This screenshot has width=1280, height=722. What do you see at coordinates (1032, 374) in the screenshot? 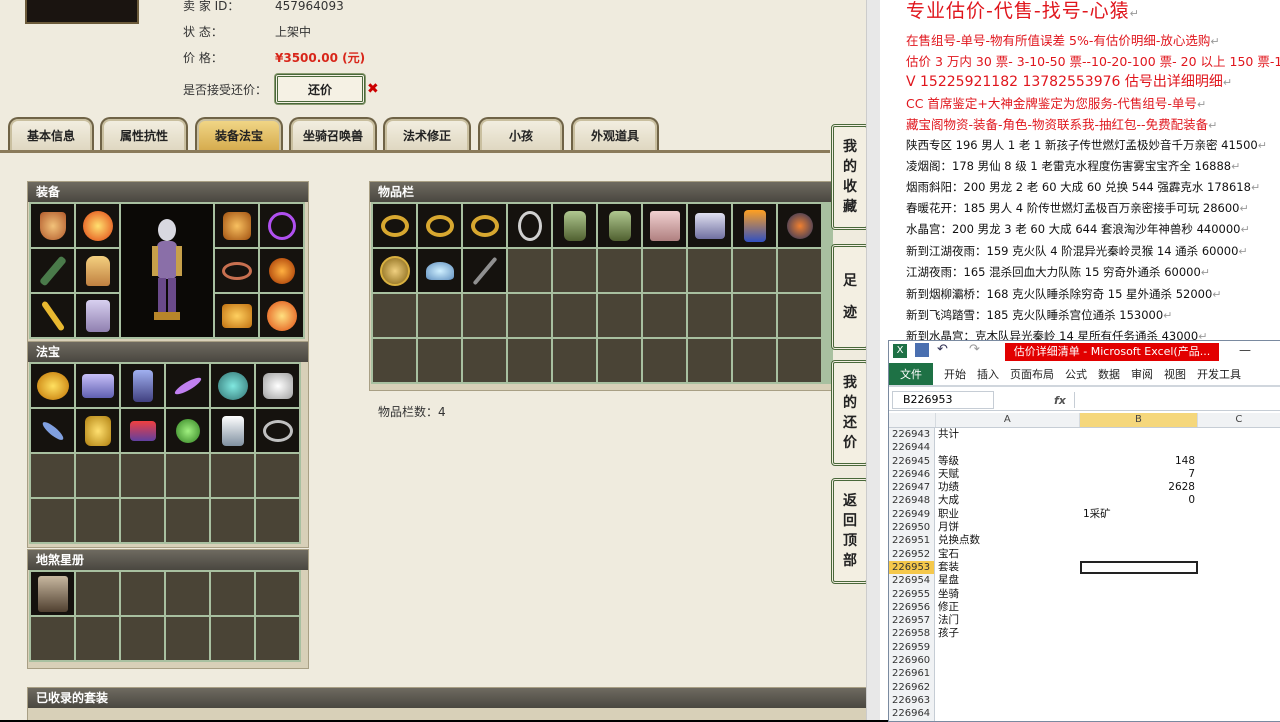
I see `ribbon-tab-layout: 页面布局` at bounding box center [1032, 374].